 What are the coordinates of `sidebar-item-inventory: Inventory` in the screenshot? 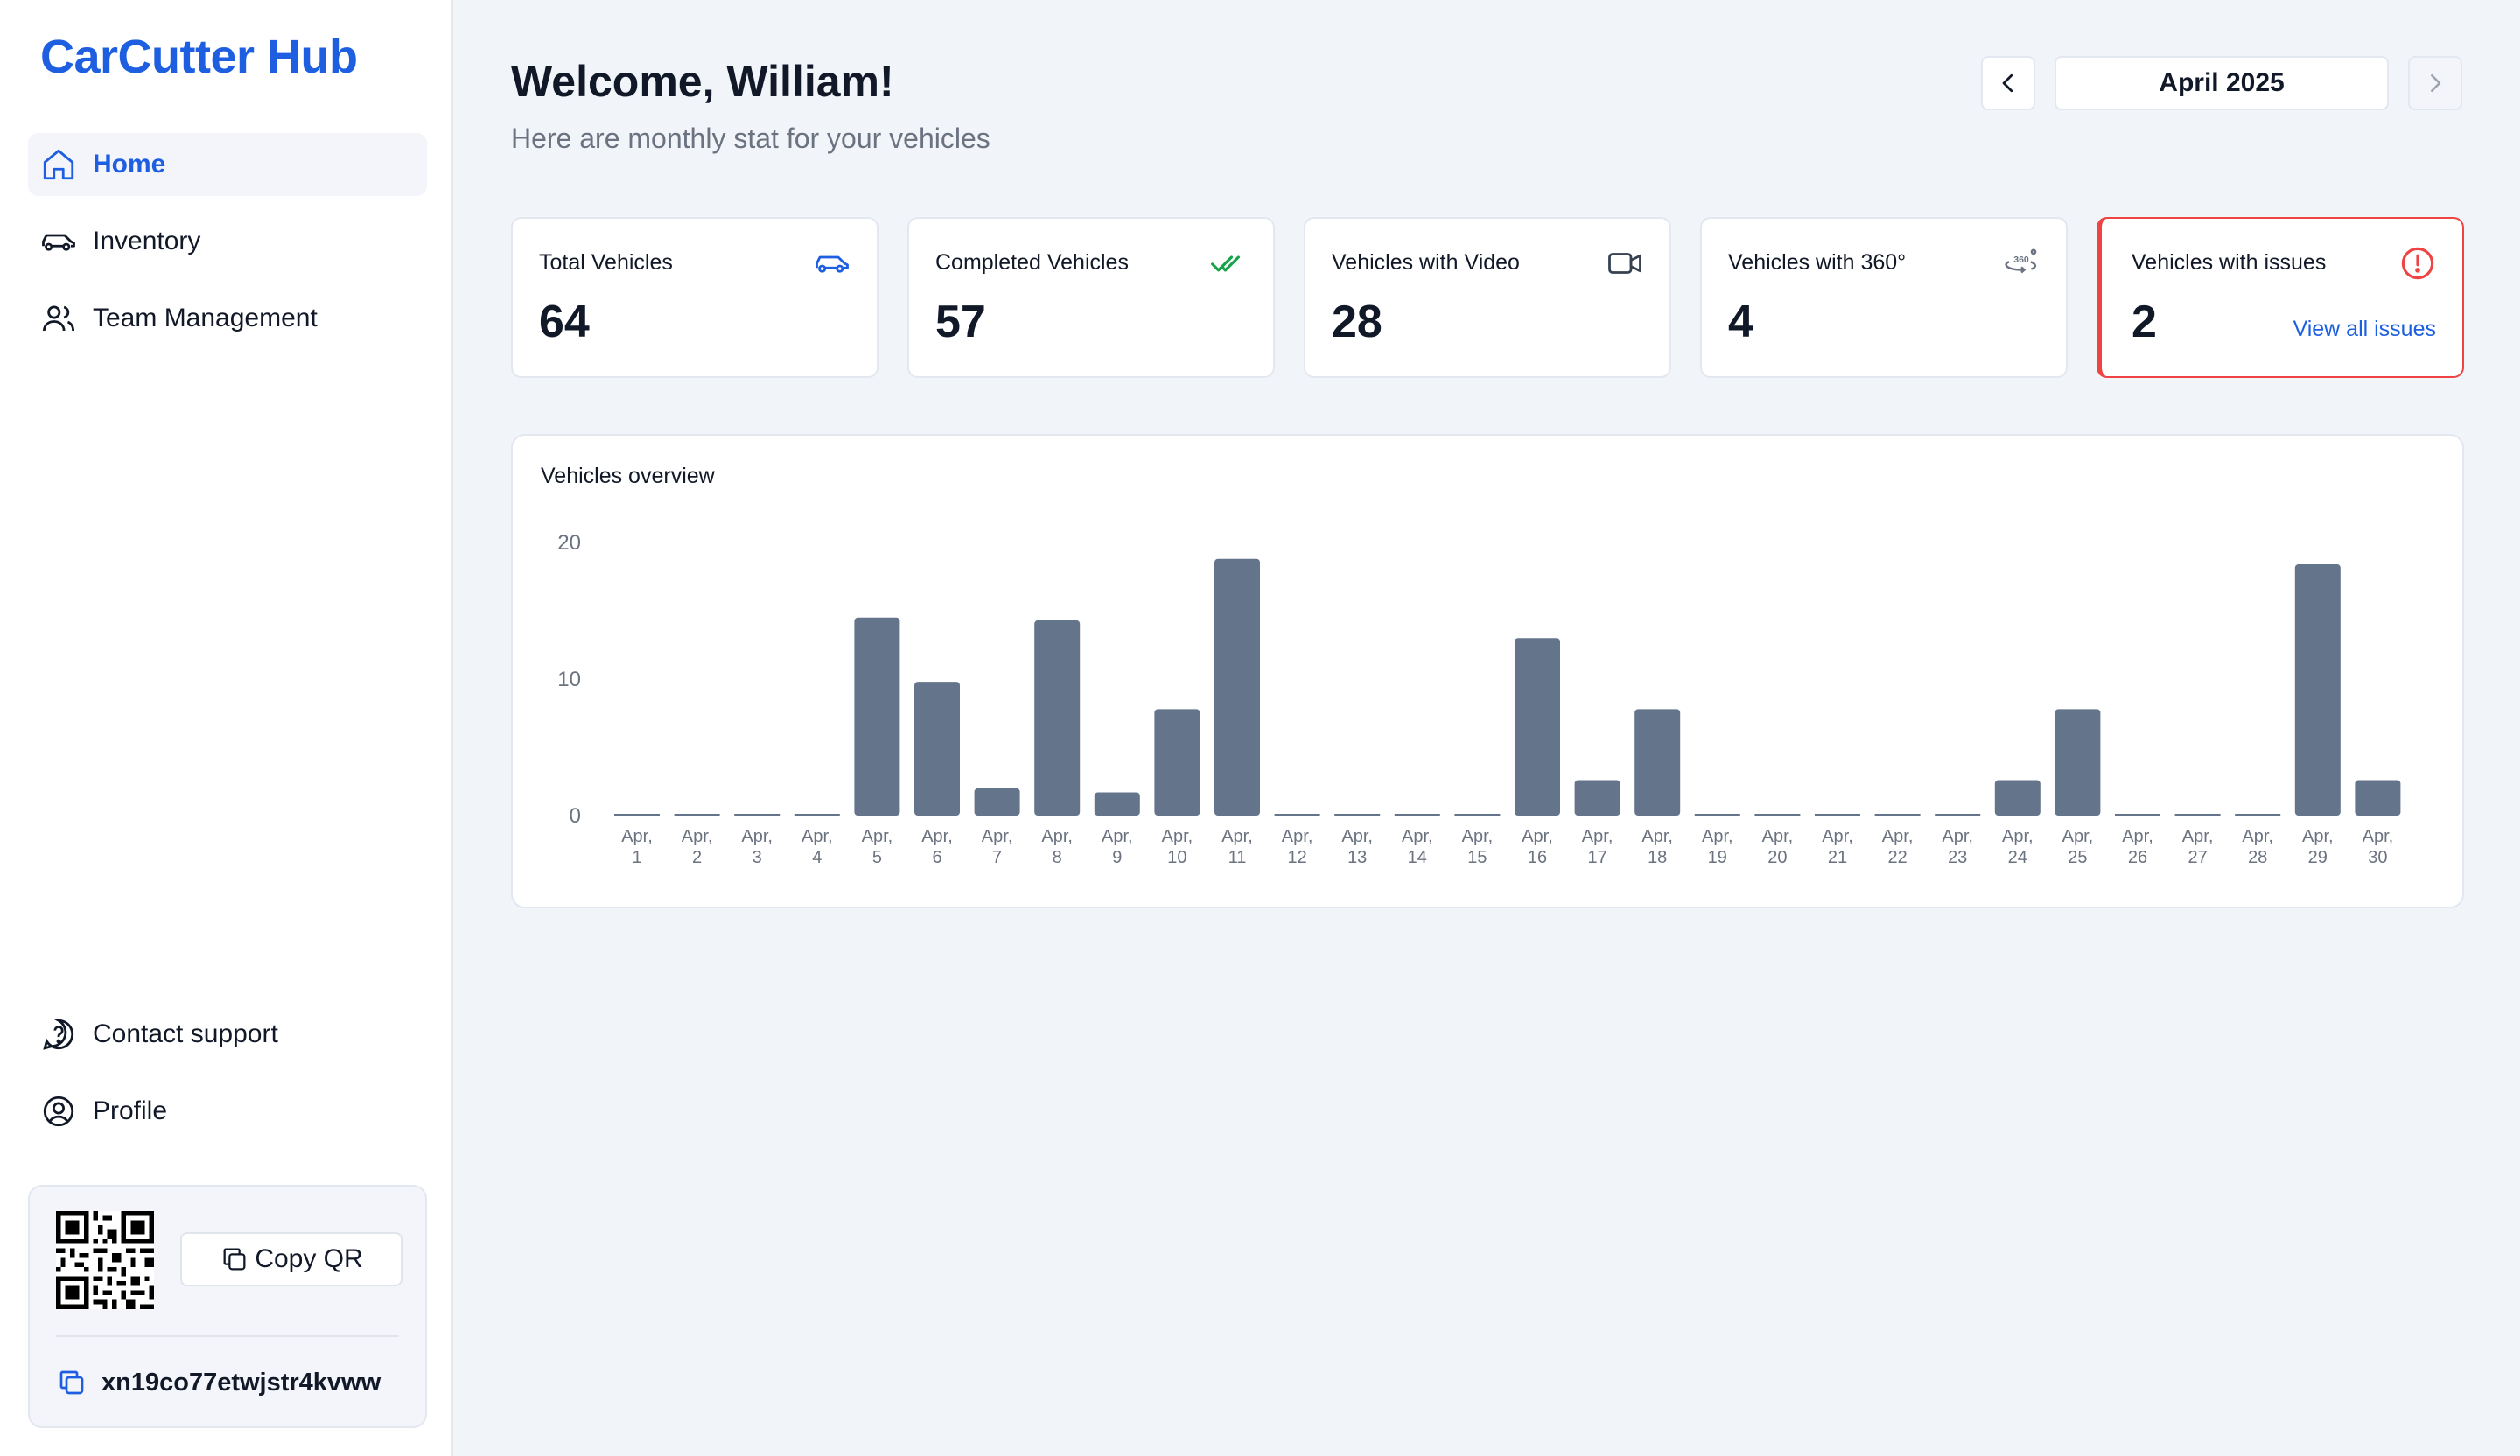 It's located at (227, 241).